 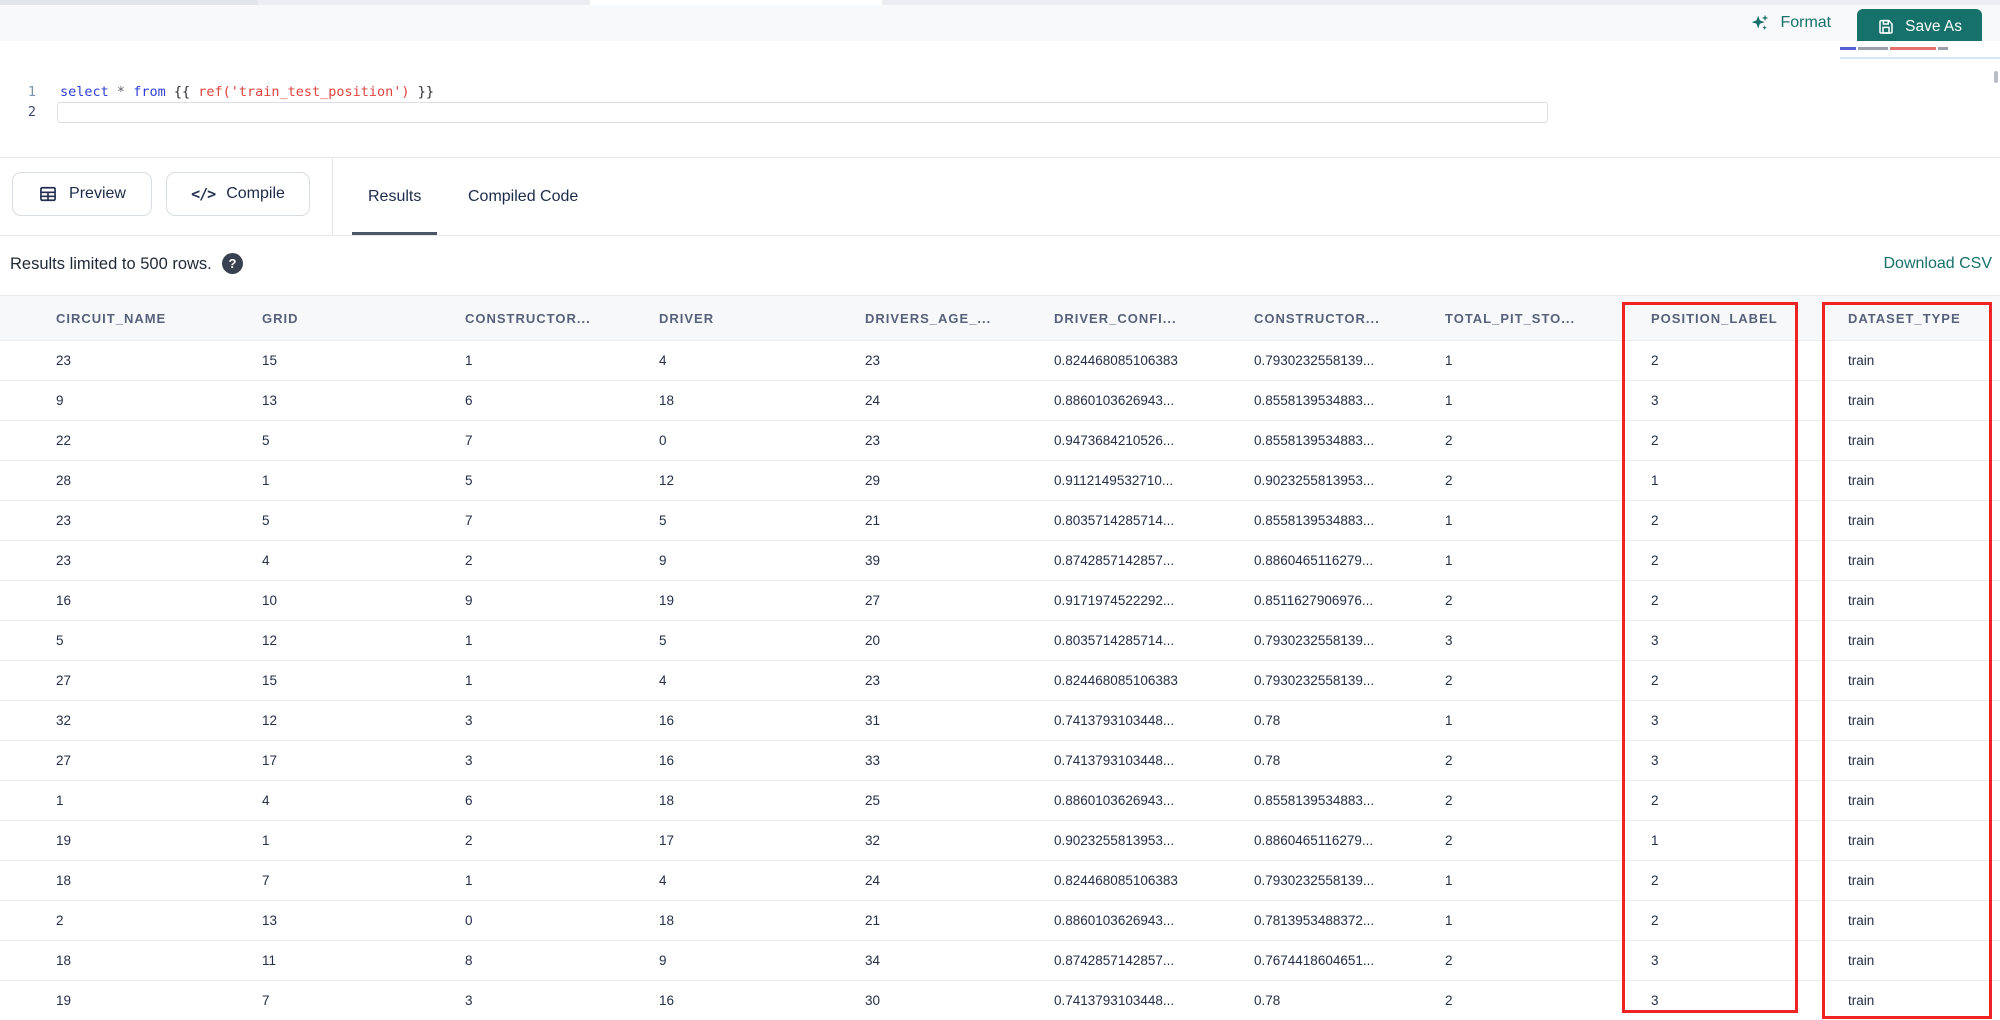 What do you see at coordinates (131, 480) in the screenshot?
I see `table-cell: 28` at bounding box center [131, 480].